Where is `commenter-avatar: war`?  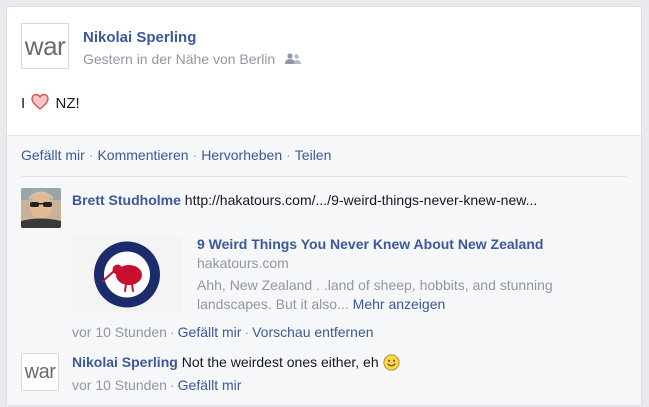
commenter-avatar: war is located at coordinates (40, 372).